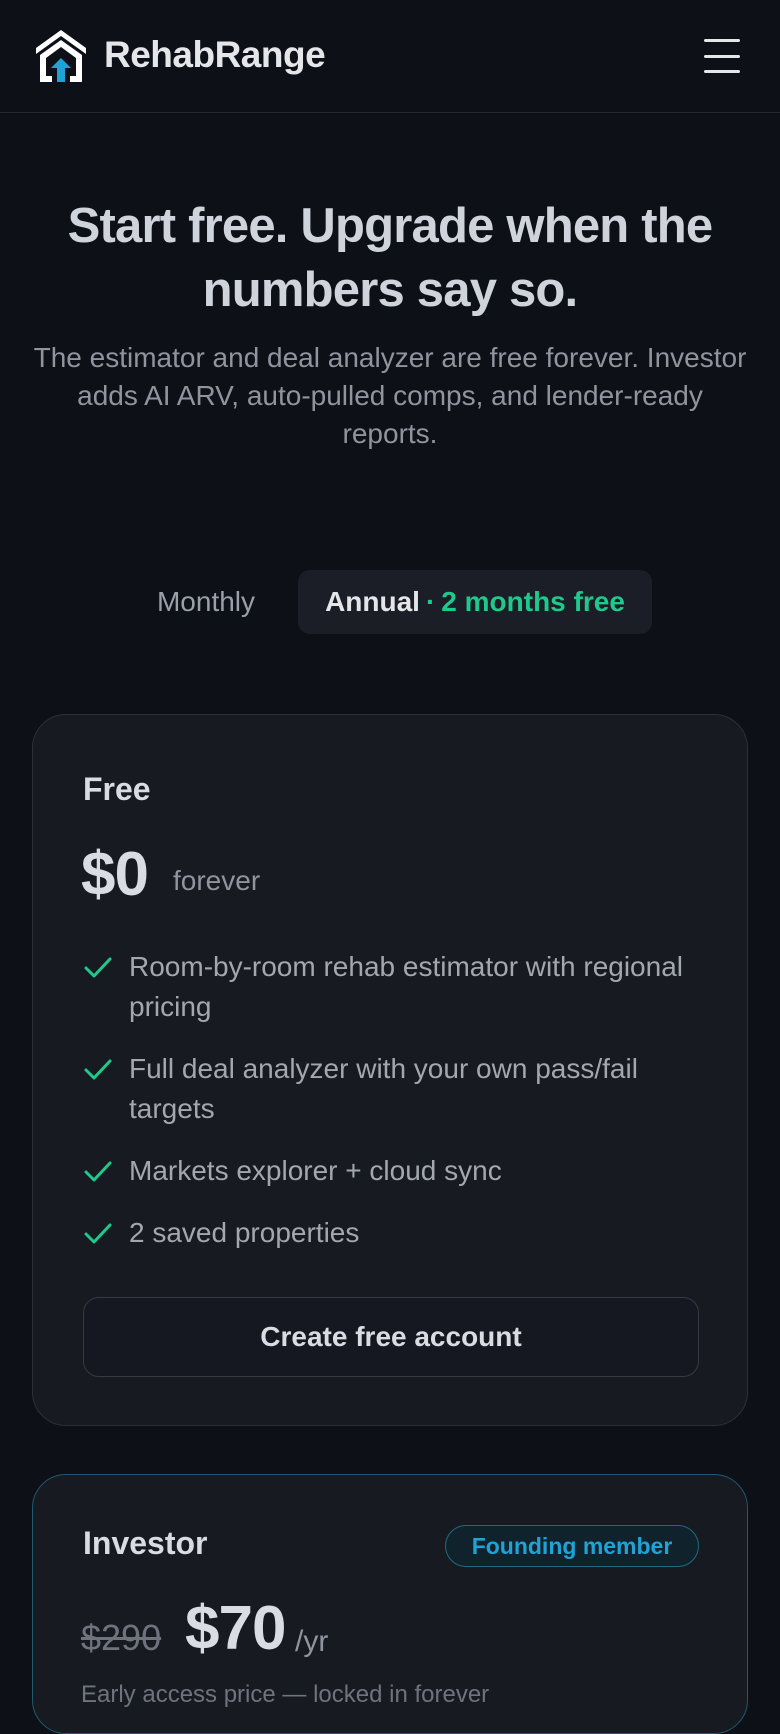 The image size is (780, 1734). Describe the element at coordinates (117, 789) in the screenshot. I see `plan-name: Free` at that location.